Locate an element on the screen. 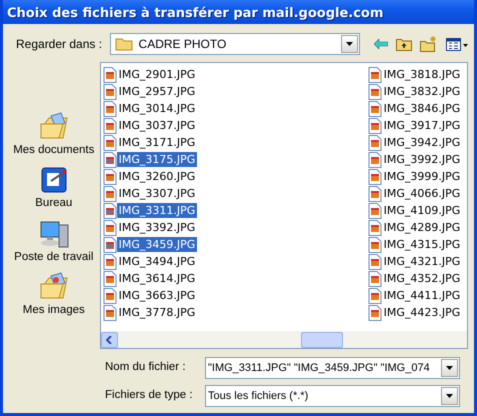  window-title: Choix des fichiers à transférer par mail.google.com is located at coordinates (238, 12).